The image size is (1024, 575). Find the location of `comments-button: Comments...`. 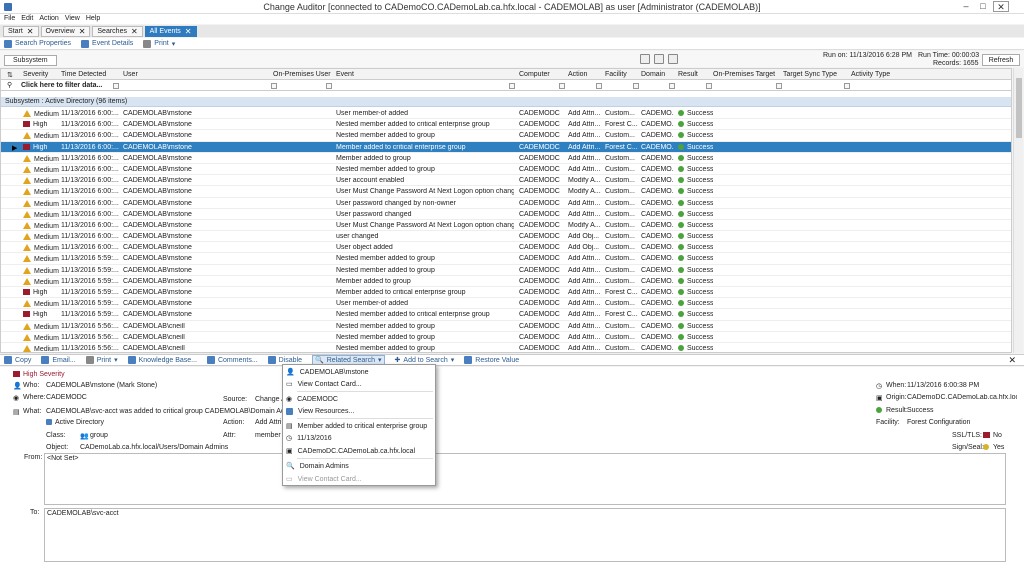

comments-button: Comments... is located at coordinates (232, 360).